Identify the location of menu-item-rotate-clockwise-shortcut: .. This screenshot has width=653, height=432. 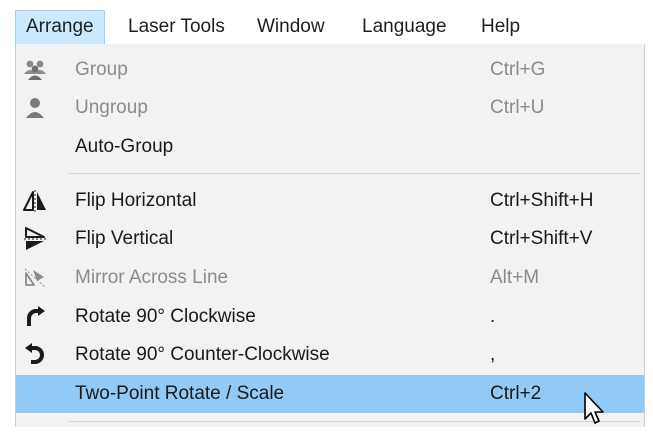
(493, 316).